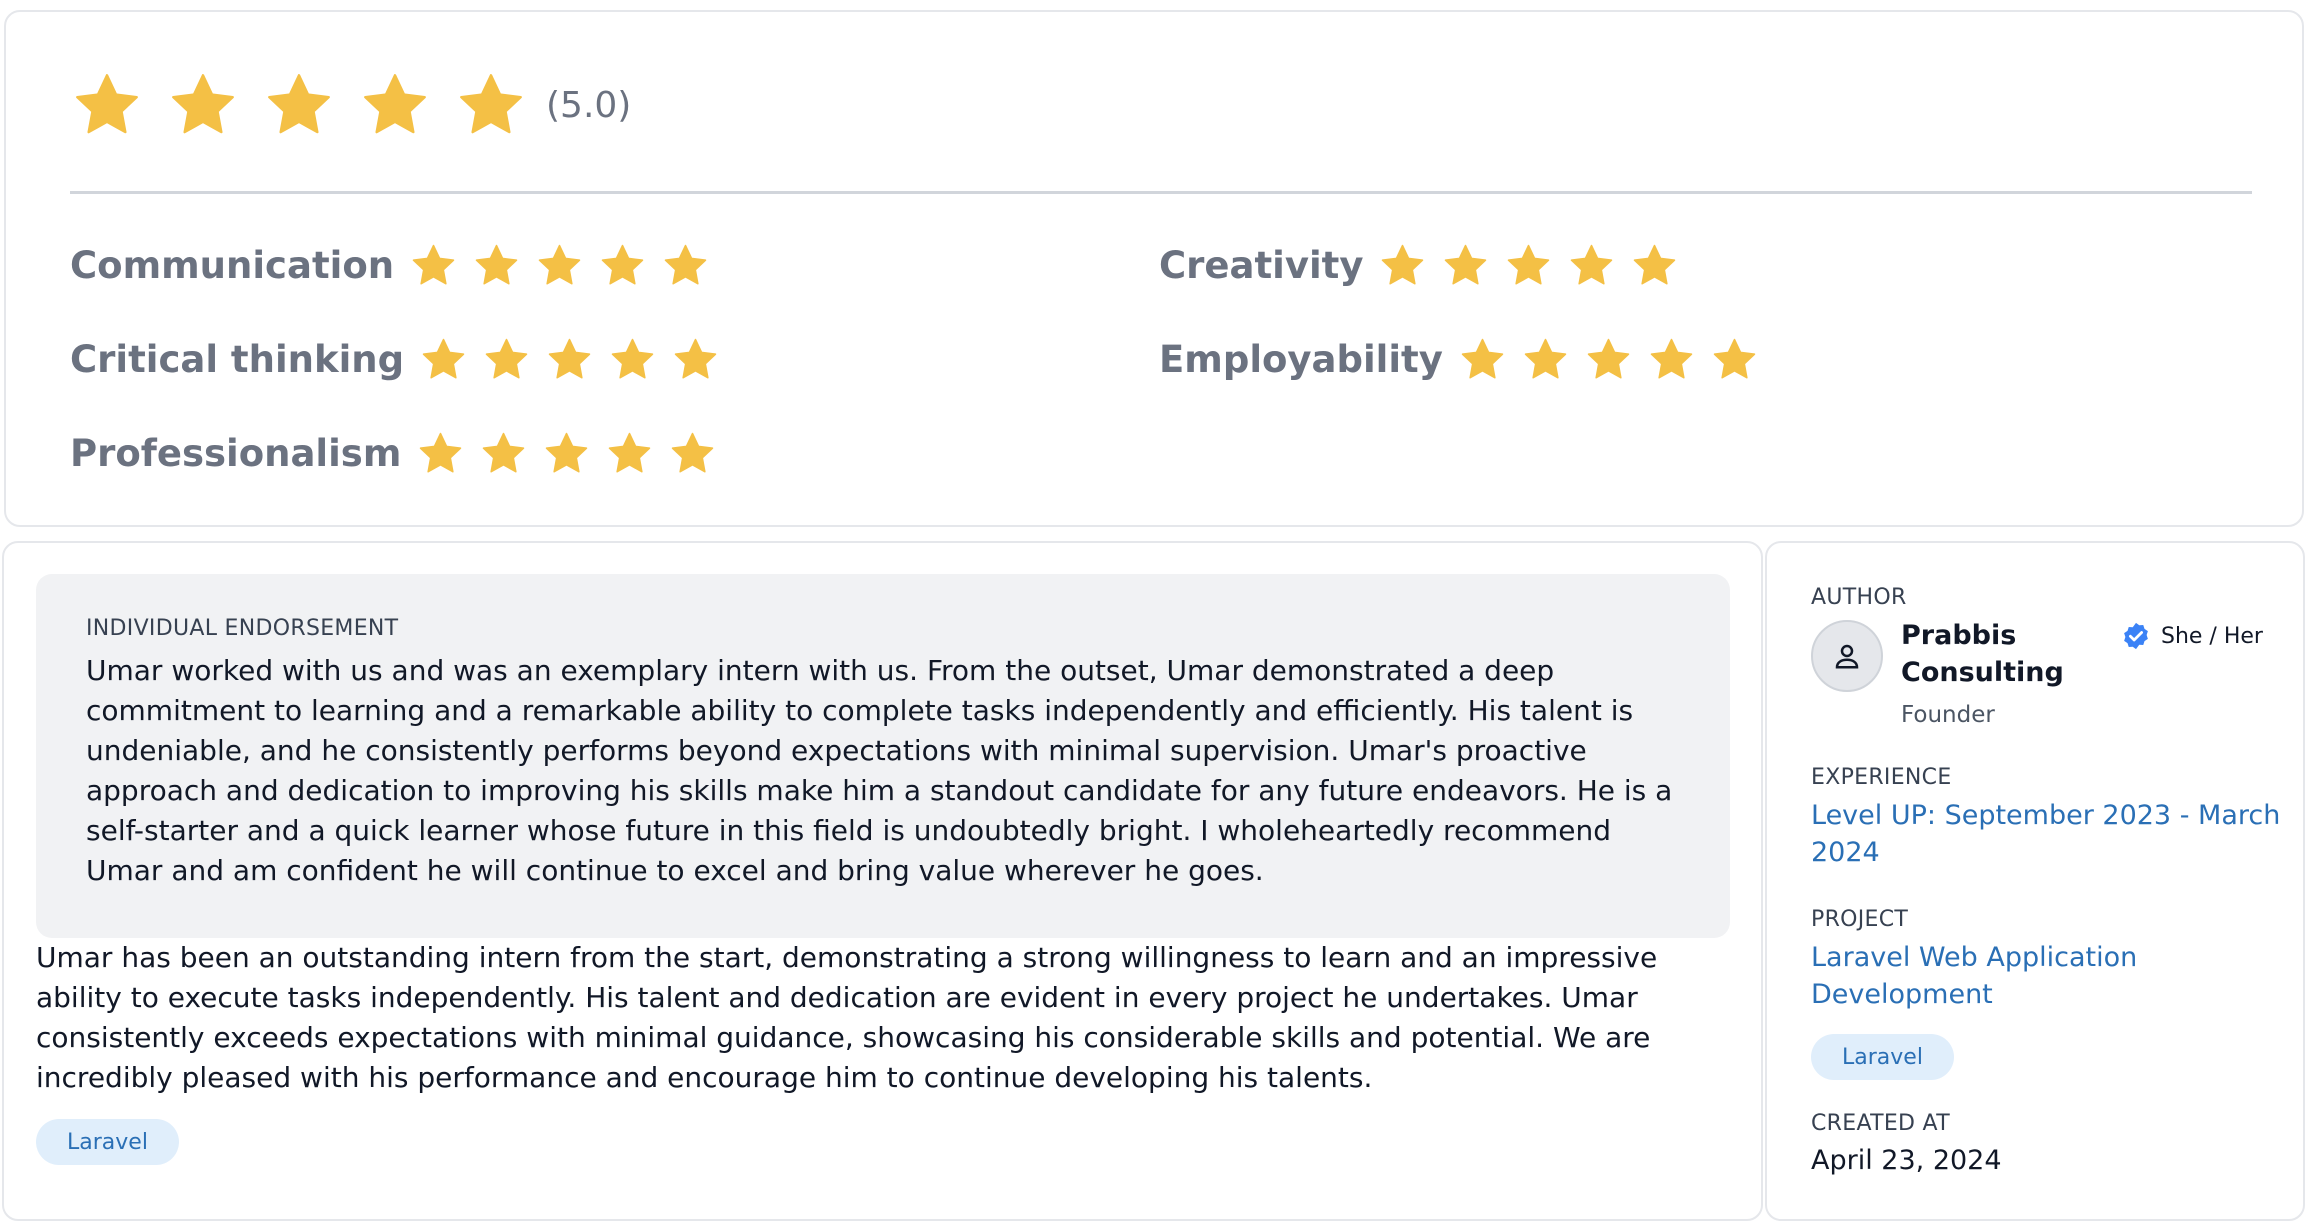 This screenshot has width=2307, height=1221. What do you see at coordinates (1882, 1057) in the screenshot?
I see `project-skill-tag: Laravel` at bounding box center [1882, 1057].